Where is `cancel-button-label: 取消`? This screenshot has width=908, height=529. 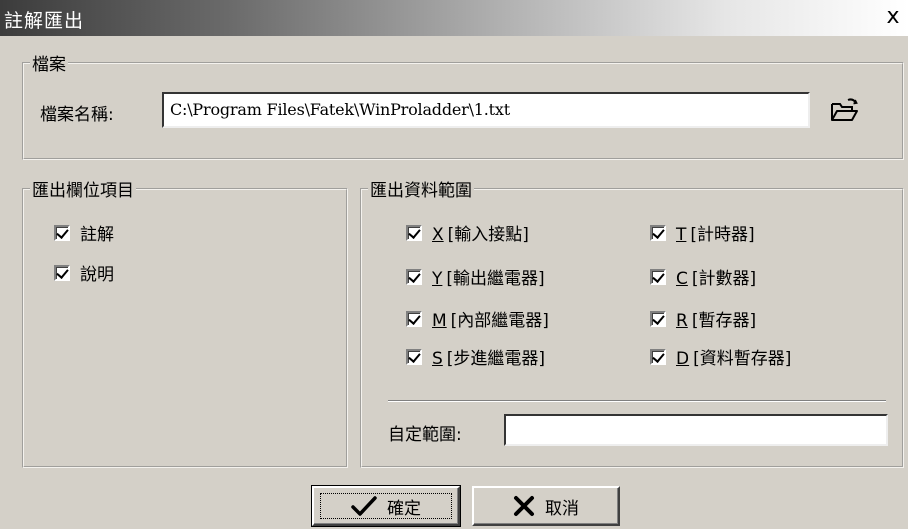 cancel-button-label: 取消 is located at coordinates (562, 508).